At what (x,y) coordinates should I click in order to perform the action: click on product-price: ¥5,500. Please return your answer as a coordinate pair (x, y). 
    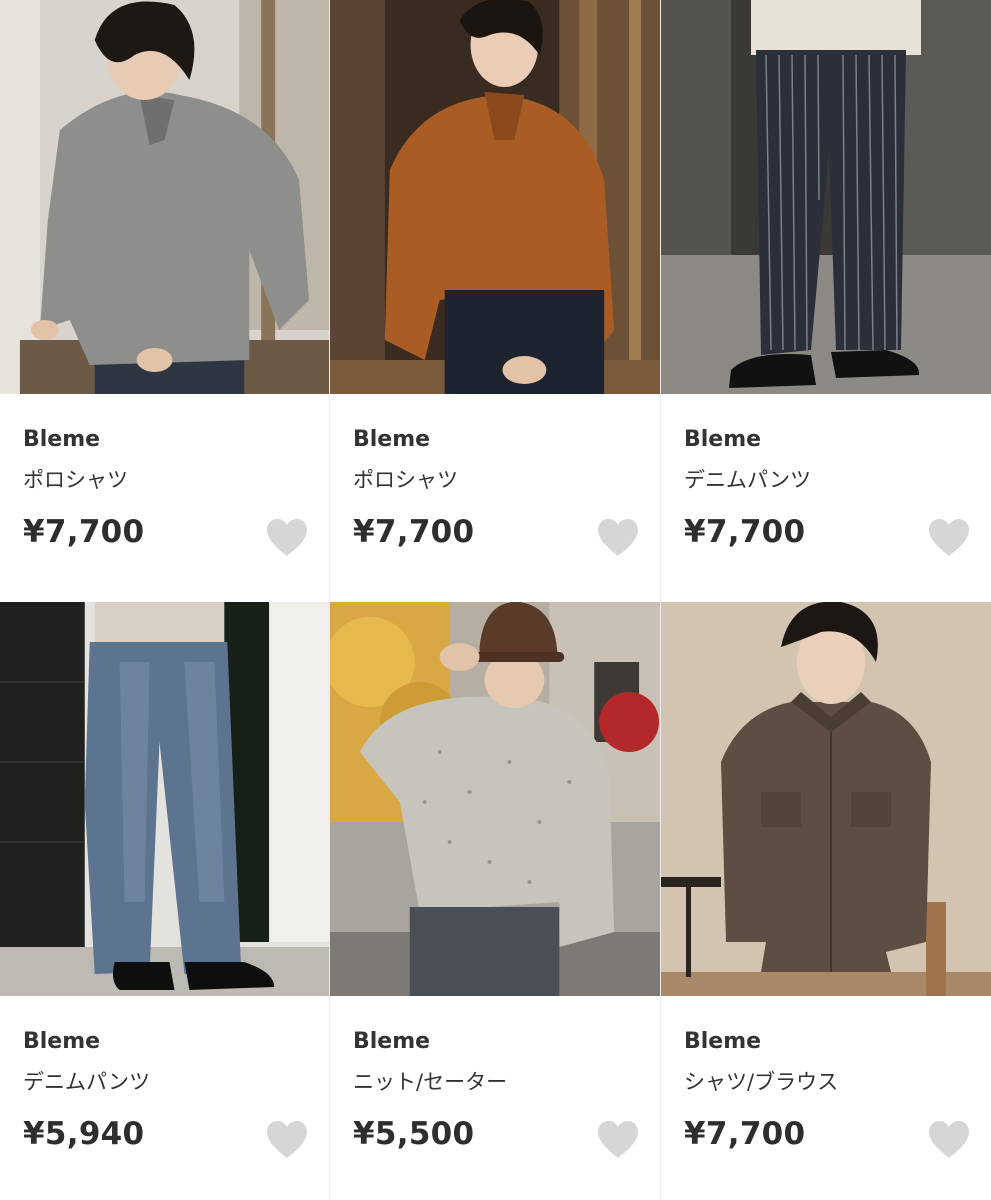
    Looking at the image, I should click on (414, 1134).